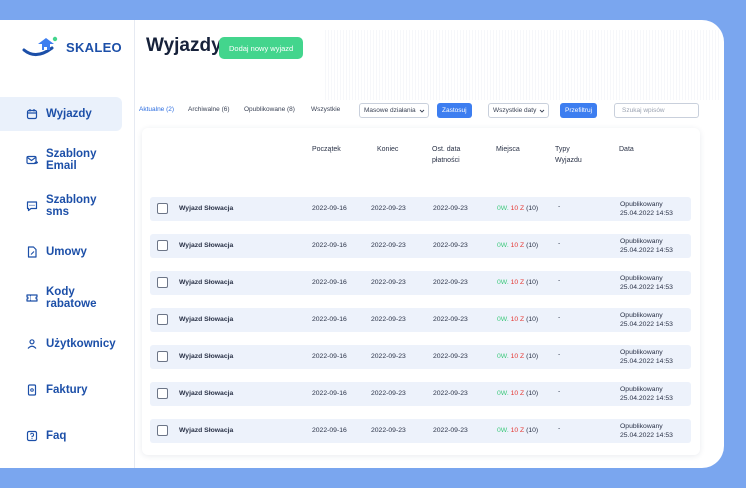  What do you see at coordinates (32, 114) in the screenshot?
I see `calendar-icon` at bounding box center [32, 114].